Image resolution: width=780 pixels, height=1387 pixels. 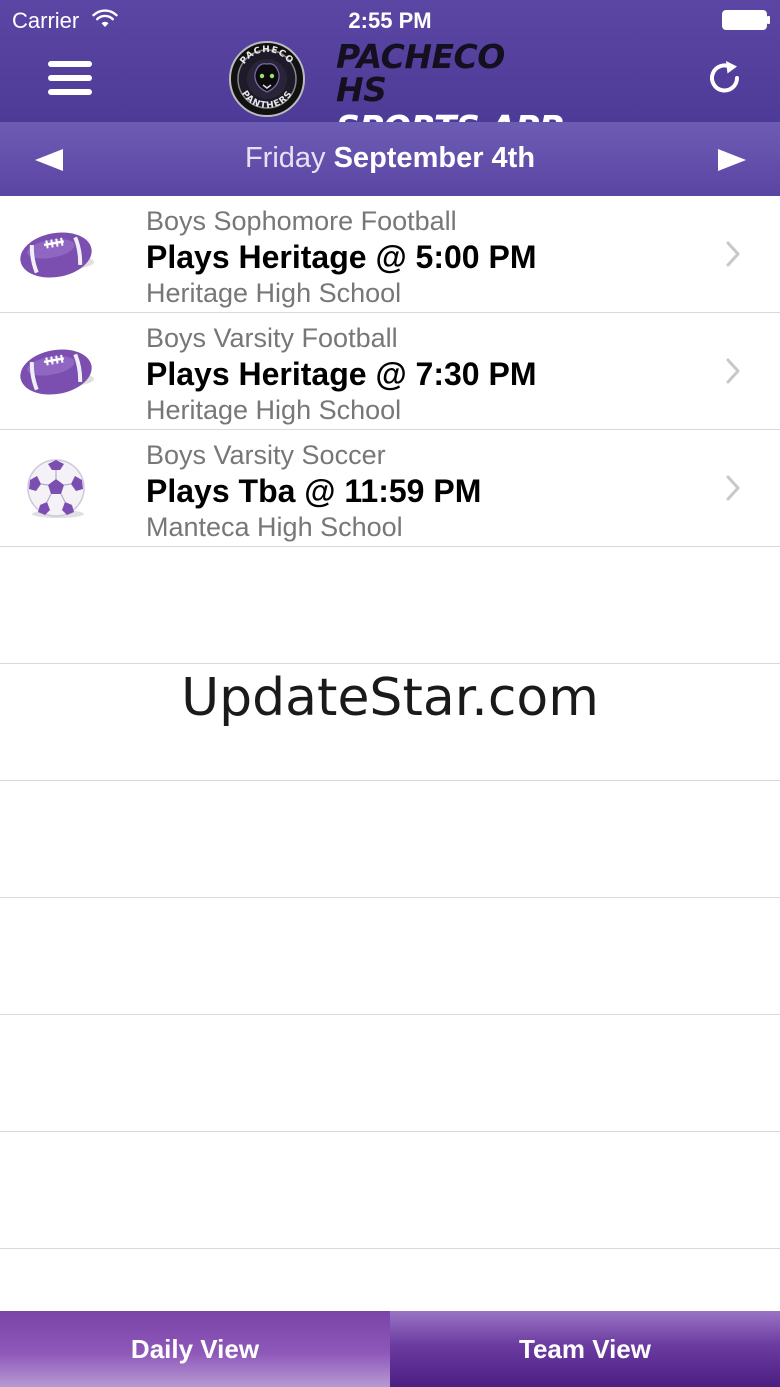 I want to click on watermark-text: UpdateStar.com, so click(x=390, y=698).